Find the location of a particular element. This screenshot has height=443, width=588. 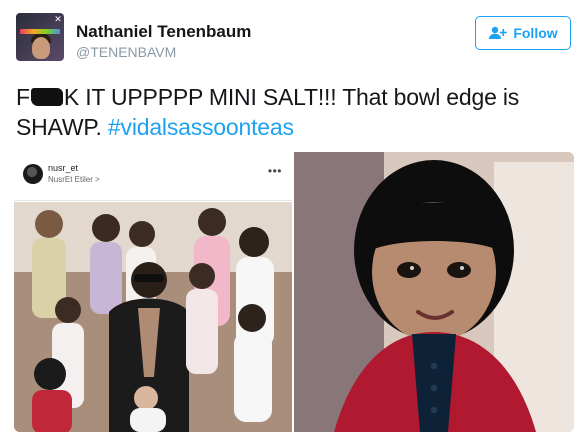

instagram-username: nusr_et is located at coordinates (63, 168).